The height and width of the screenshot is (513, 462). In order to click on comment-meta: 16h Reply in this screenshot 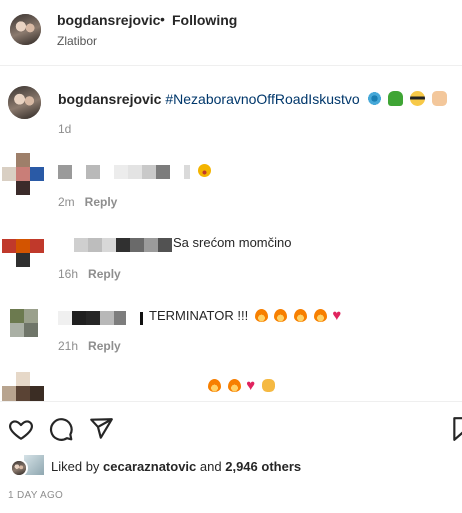, I will do `click(89, 274)`.